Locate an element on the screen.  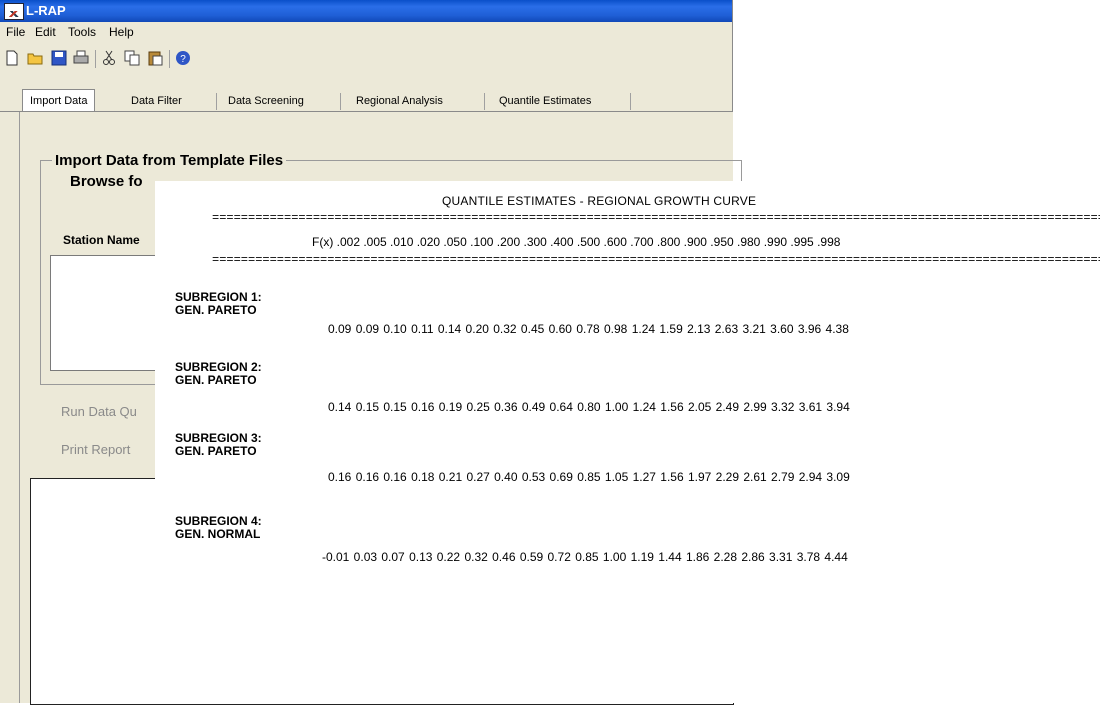
cut-icon is located at coordinates (109, 58).